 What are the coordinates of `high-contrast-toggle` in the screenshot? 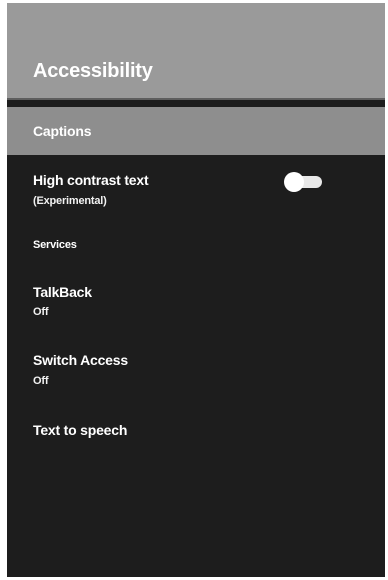 It's located at (303, 182).